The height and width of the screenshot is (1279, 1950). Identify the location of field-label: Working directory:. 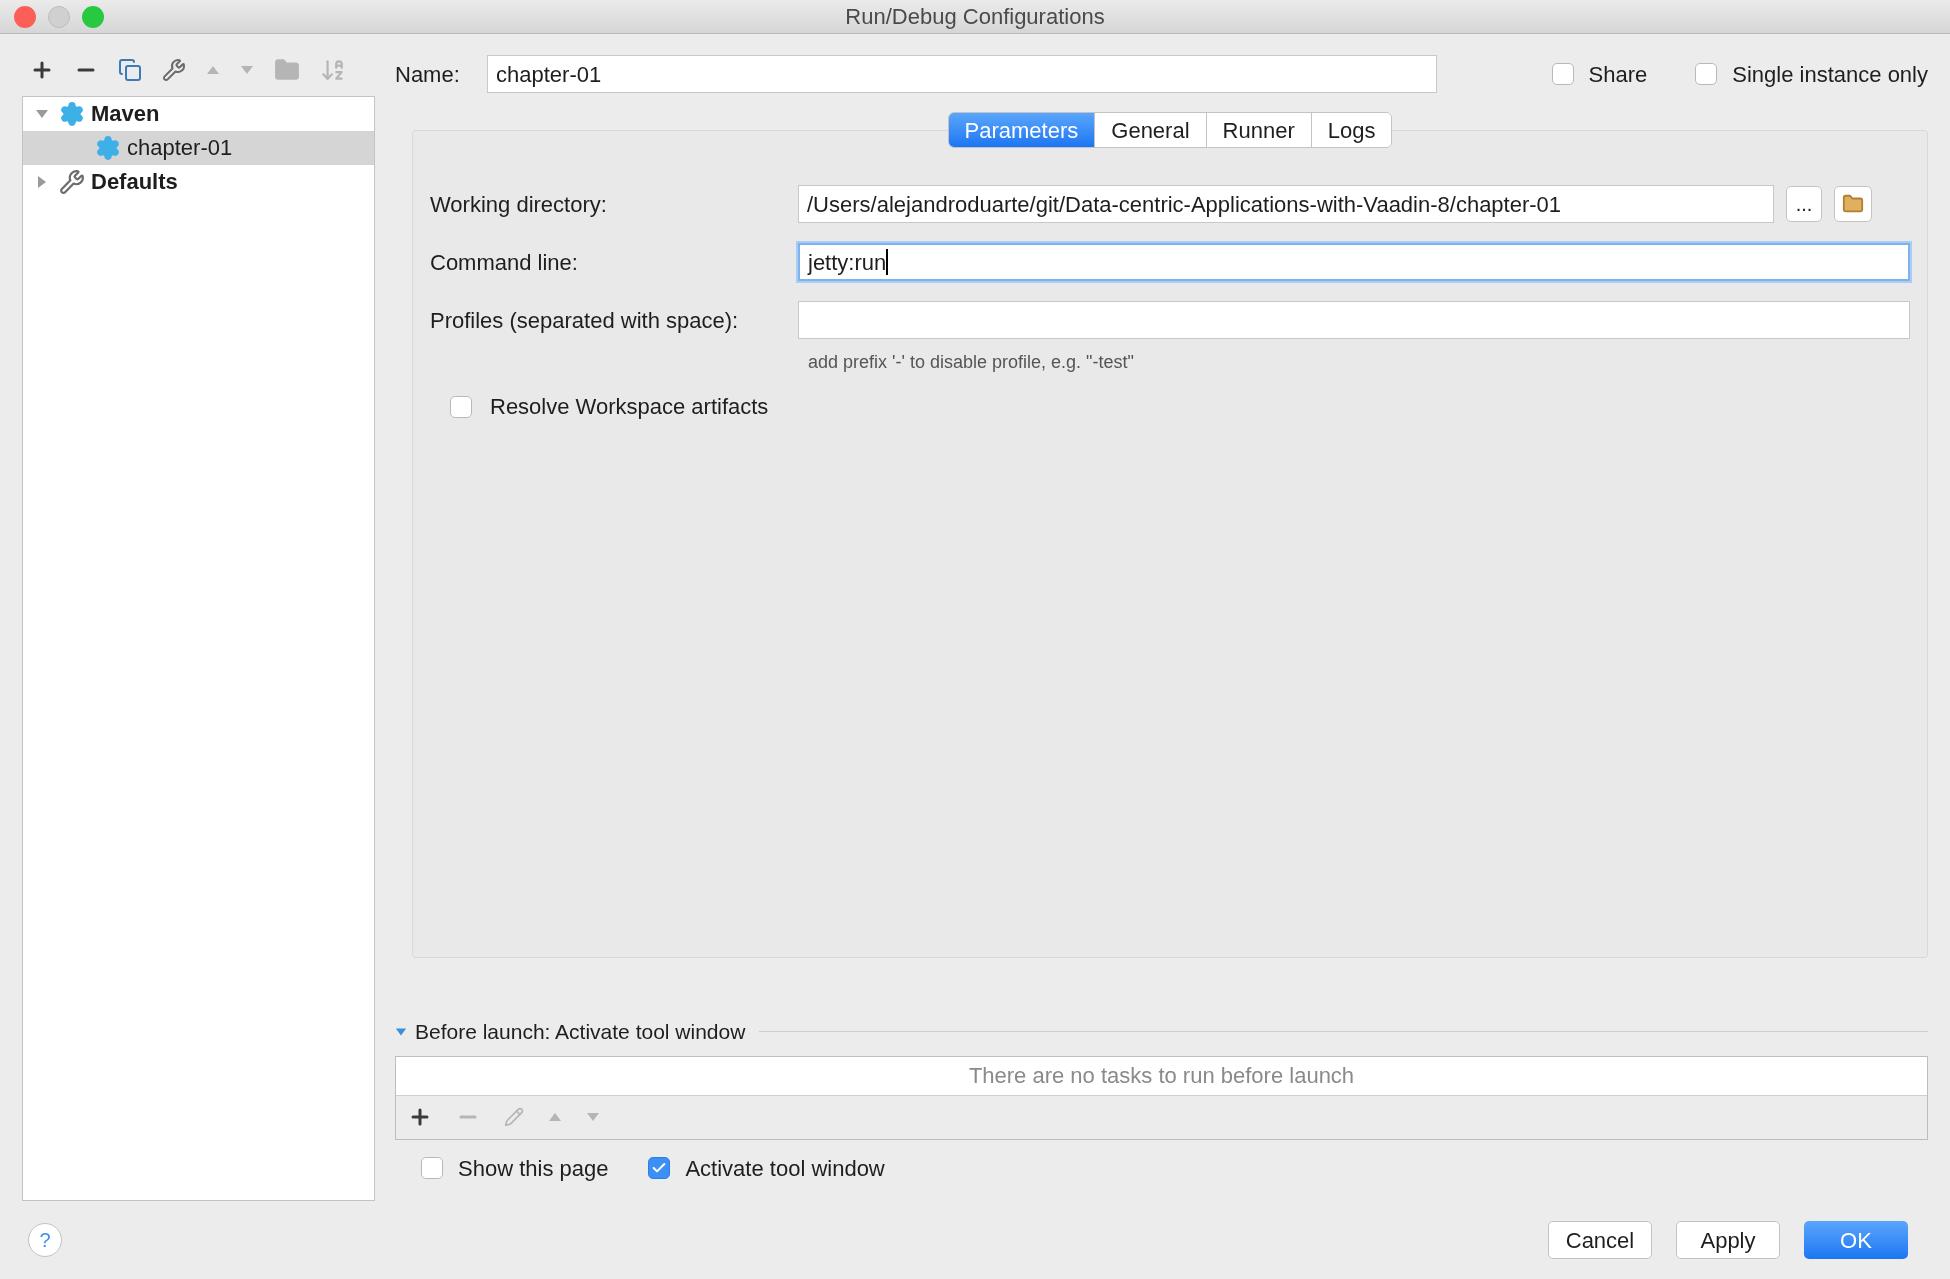
(519, 204).